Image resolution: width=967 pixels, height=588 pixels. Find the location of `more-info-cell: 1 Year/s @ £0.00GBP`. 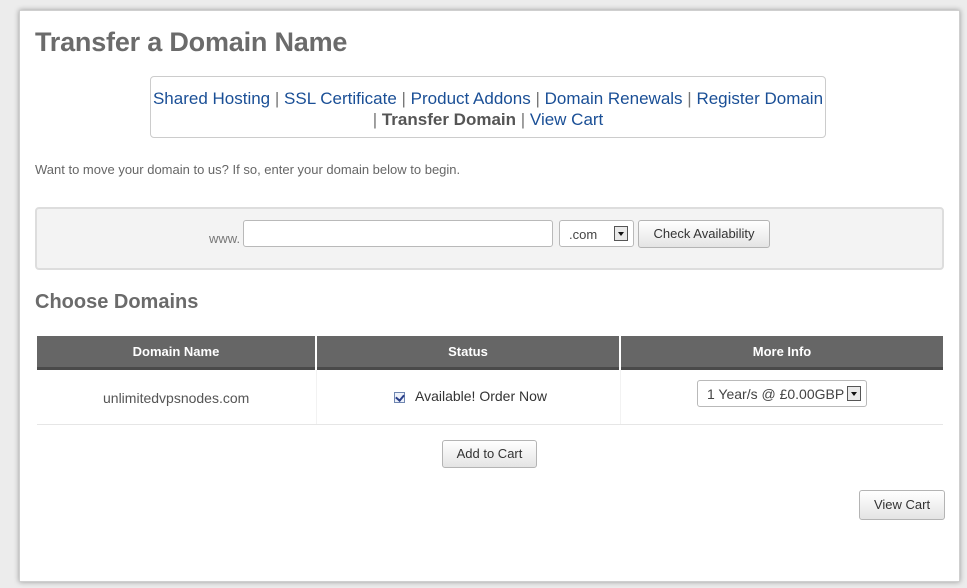

more-info-cell: 1 Year/s @ £0.00GBP is located at coordinates (782, 397).